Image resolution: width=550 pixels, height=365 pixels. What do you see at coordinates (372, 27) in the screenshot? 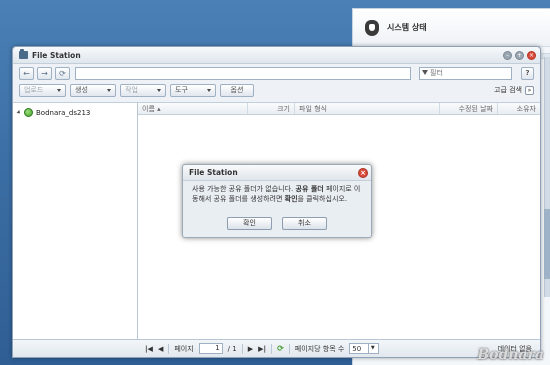
I see `shield-icon` at bounding box center [372, 27].